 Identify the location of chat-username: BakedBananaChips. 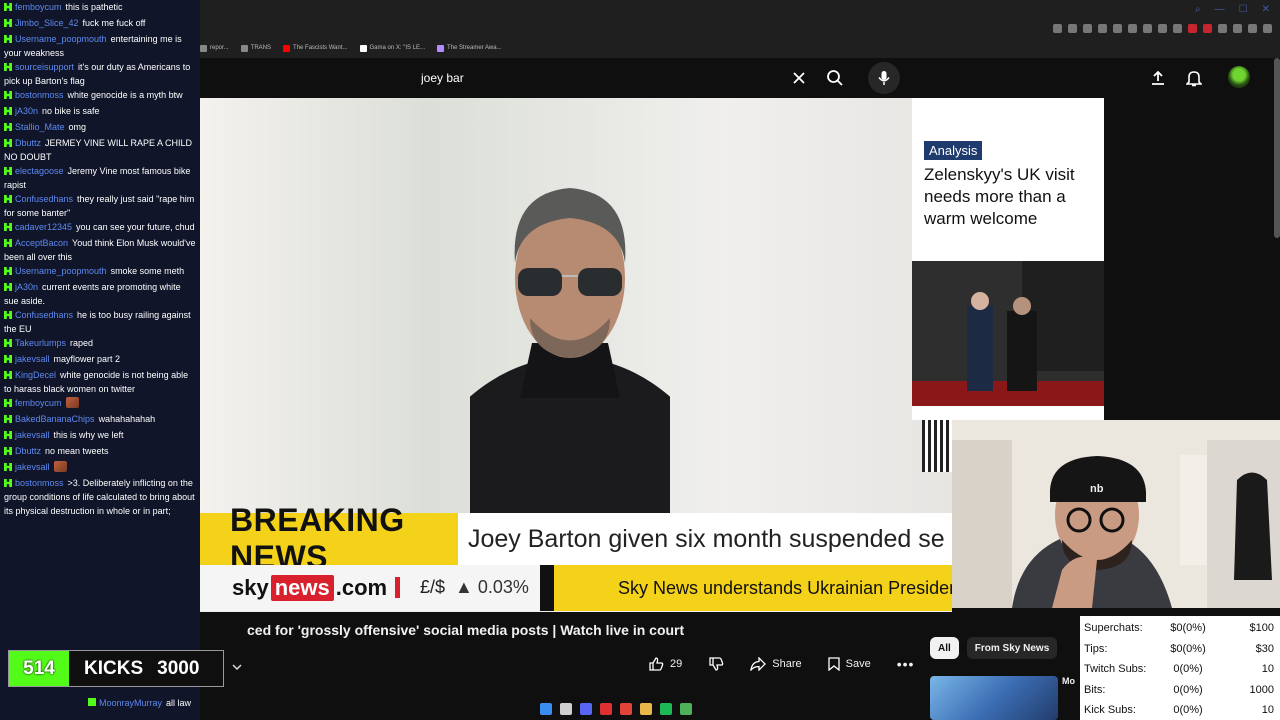
(55, 419).